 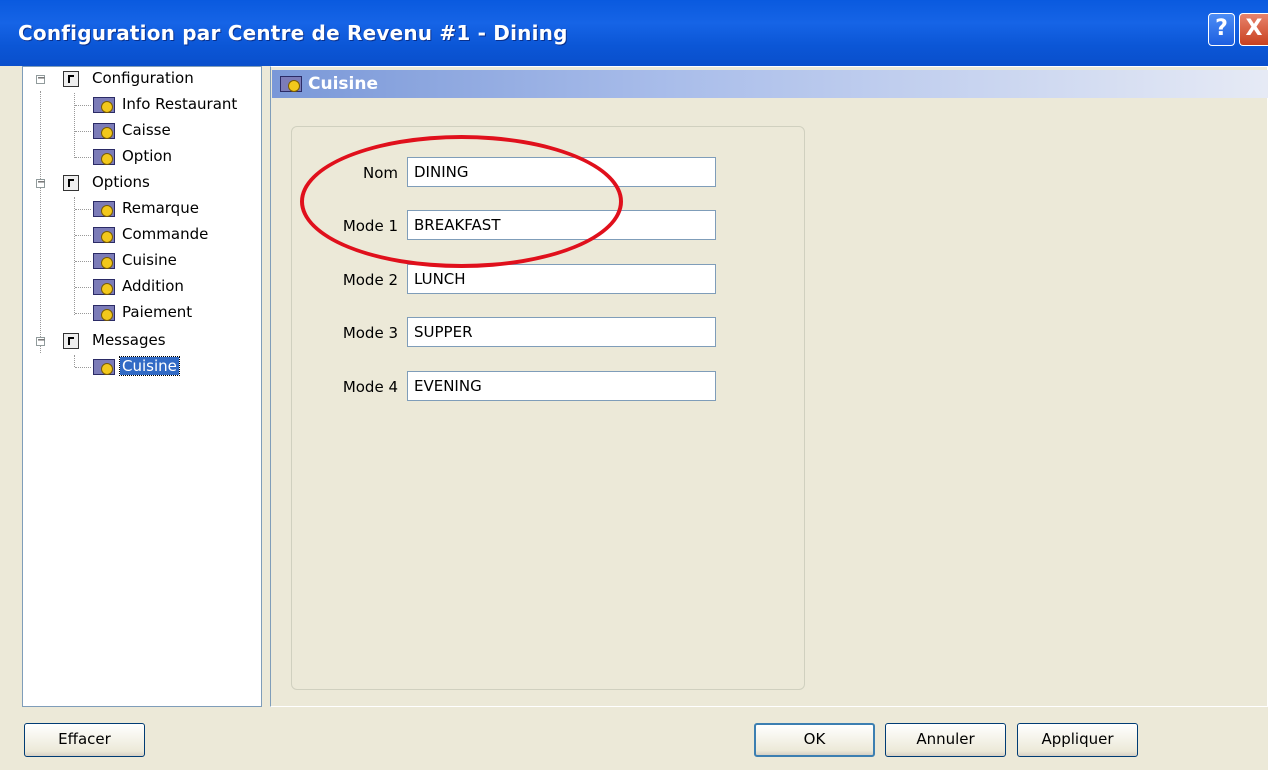 What do you see at coordinates (945, 740) in the screenshot?
I see `cancel-button: Annuler` at bounding box center [945, 740].